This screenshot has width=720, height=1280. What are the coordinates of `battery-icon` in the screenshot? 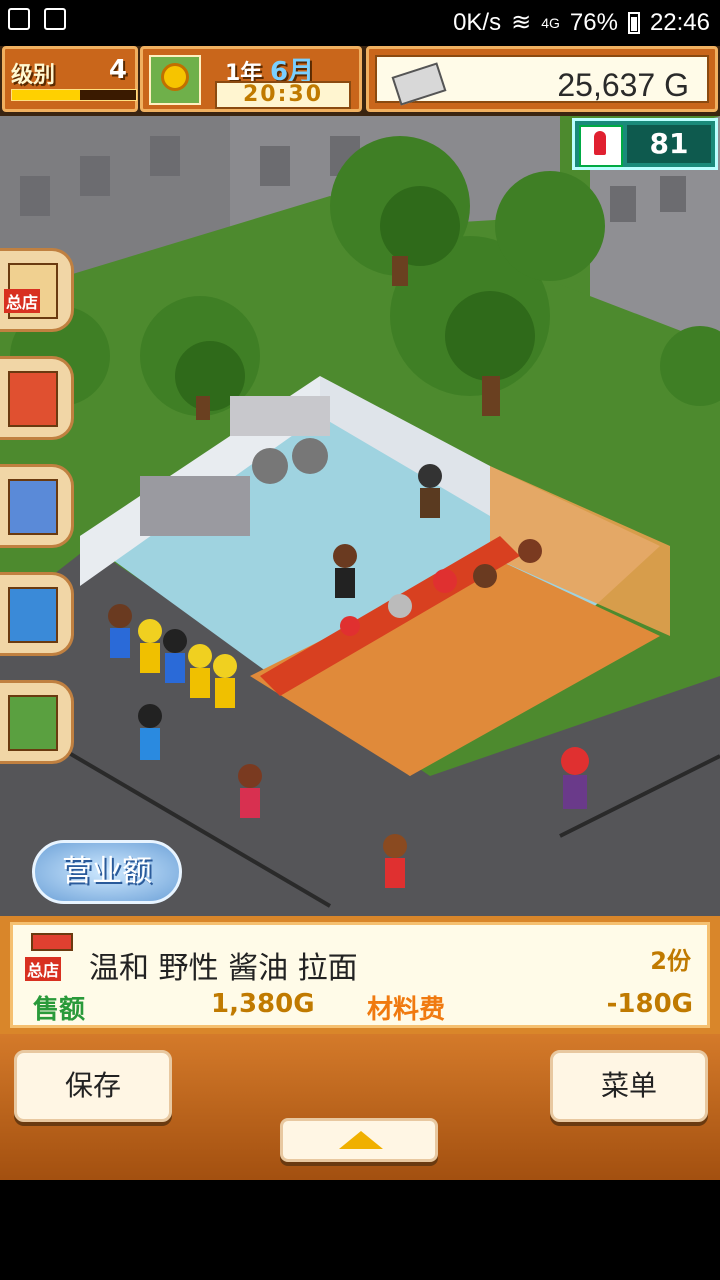 It's located at (633, 22).